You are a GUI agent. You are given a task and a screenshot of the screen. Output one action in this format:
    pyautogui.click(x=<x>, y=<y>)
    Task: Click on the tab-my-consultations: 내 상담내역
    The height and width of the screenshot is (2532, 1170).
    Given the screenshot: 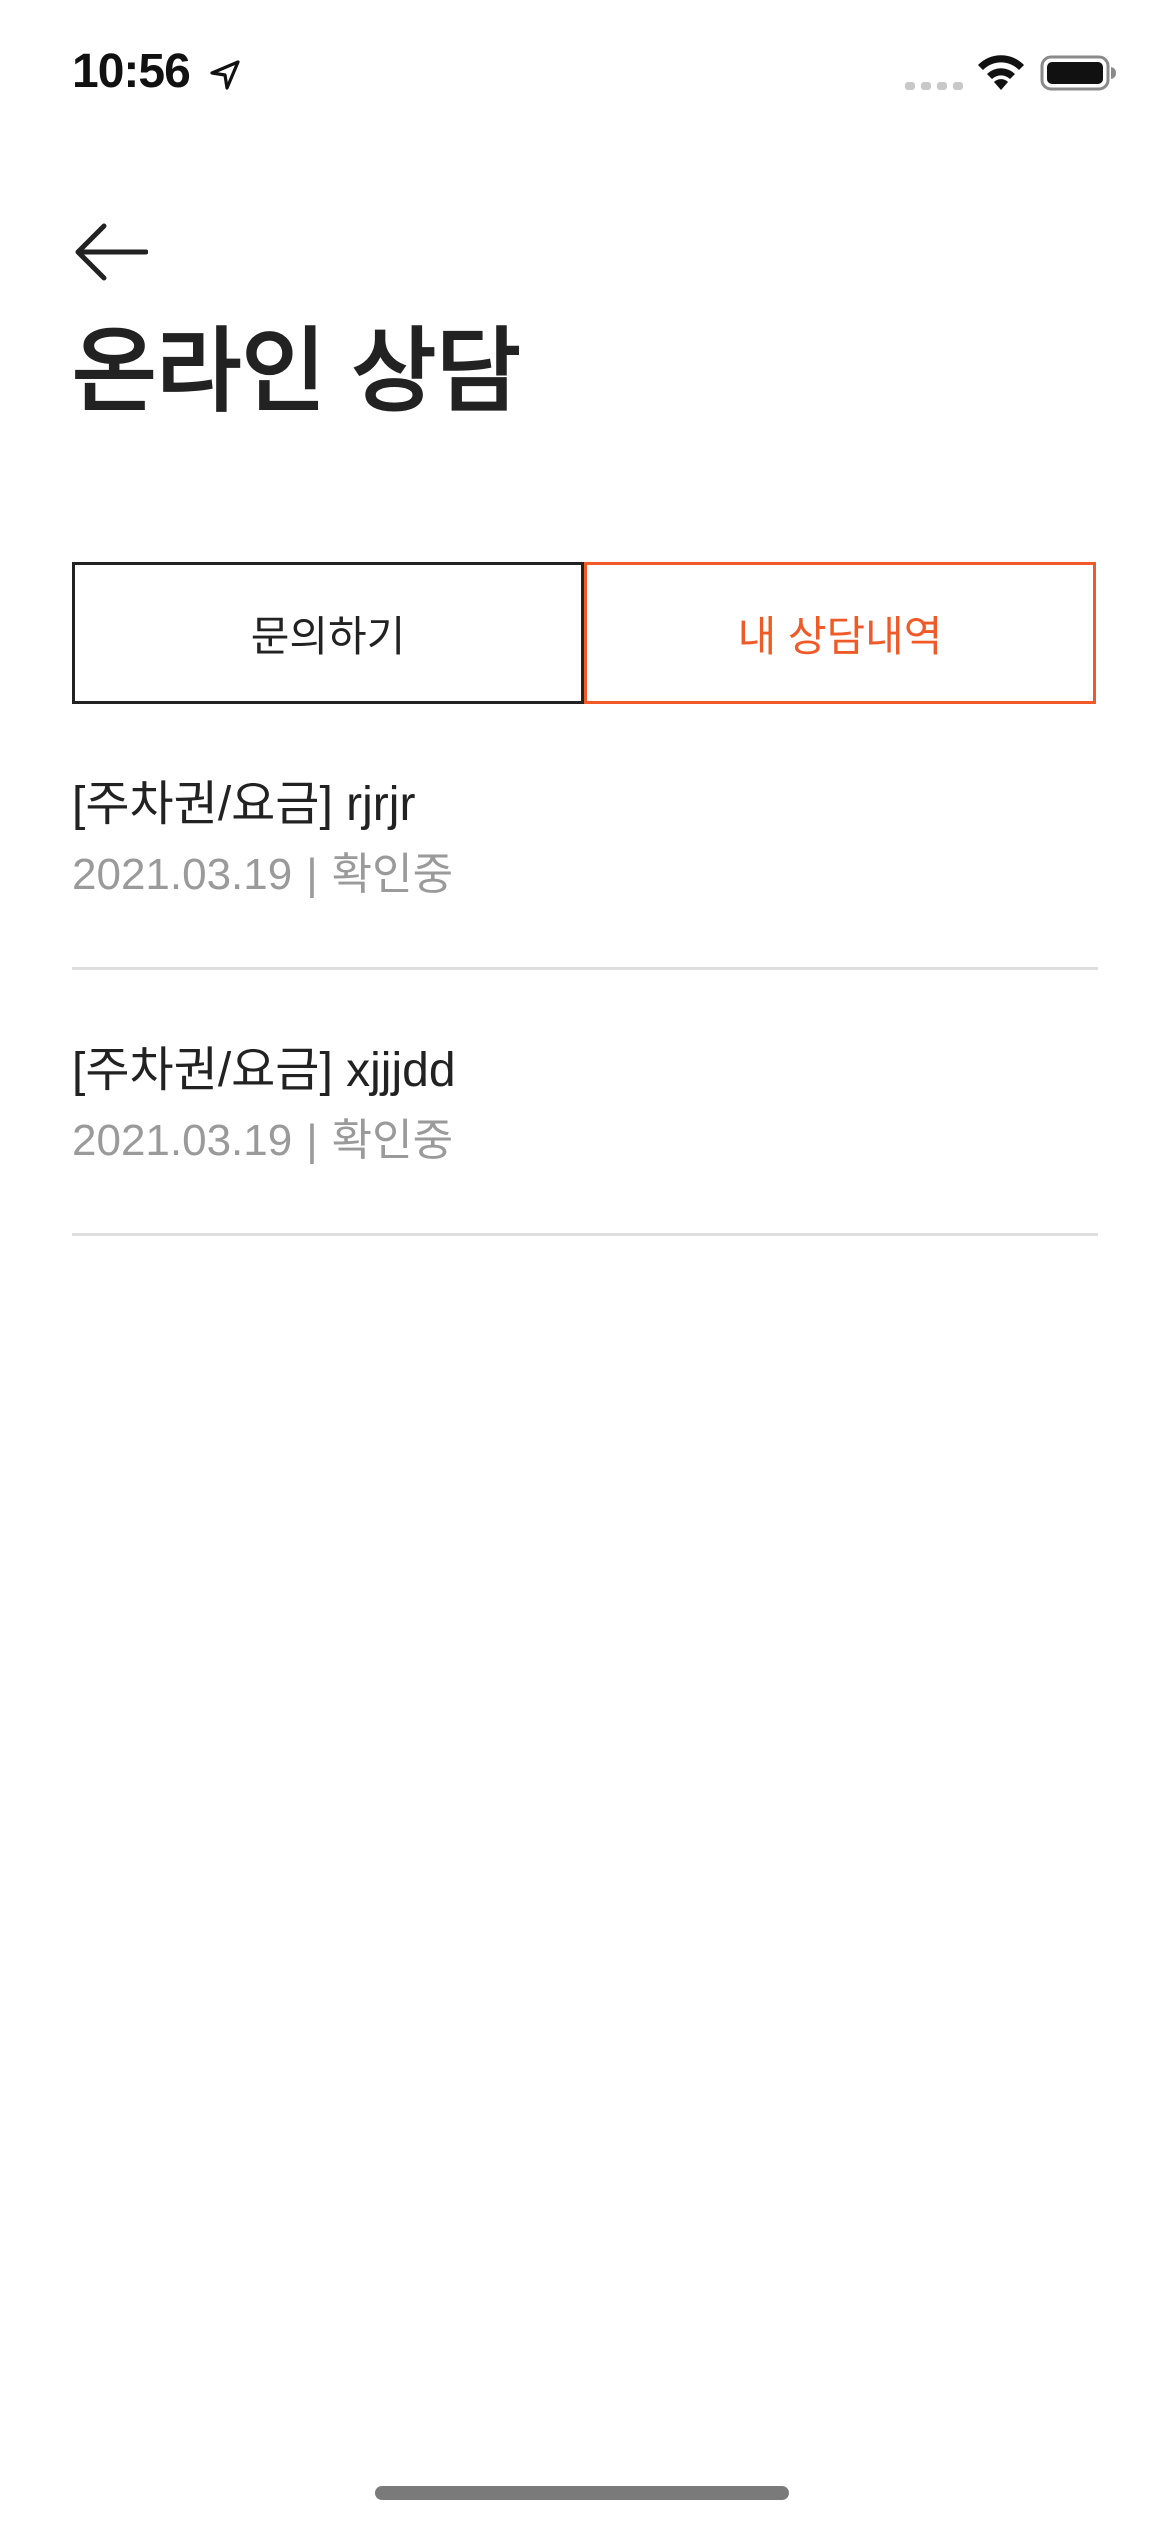 What is the action you would take?
    pyautogui.click(x=840, y=633)
    